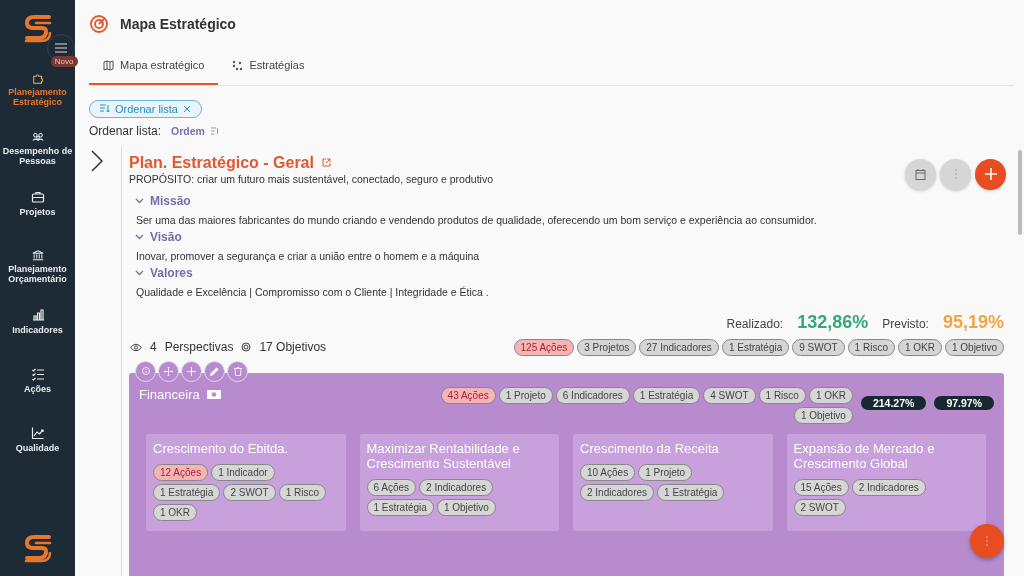  What do you see at coordinates (37, 137) in the screenshot?
I see `people-icon` at bounding box center [37, 137].